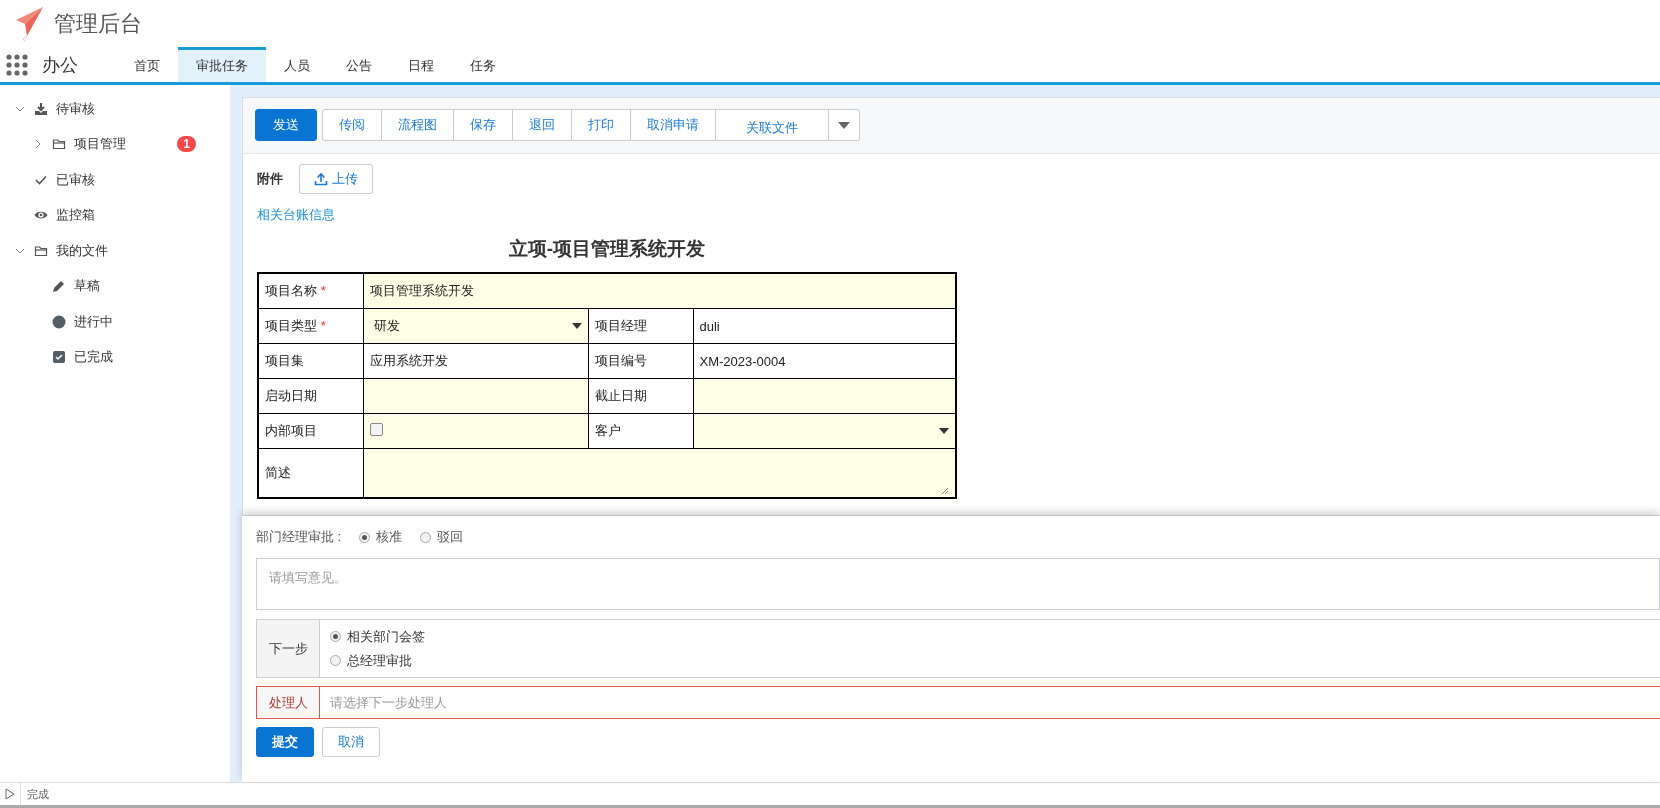  I want to click on field-label: 项目编号, so click(640, 361).